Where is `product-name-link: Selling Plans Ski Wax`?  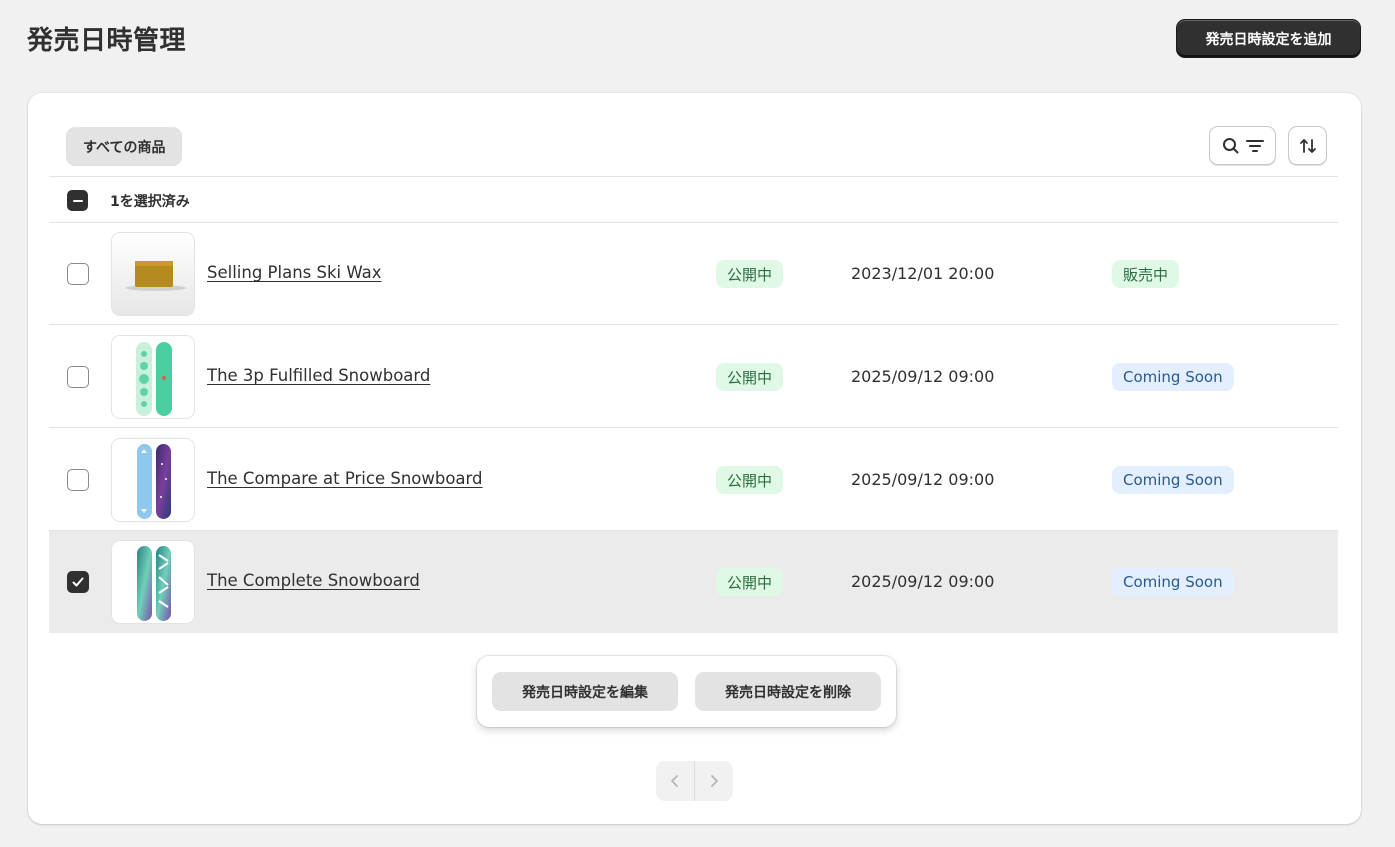 product-name-link: Selling Plans Ski Wax is located at coordinates (294, 272).